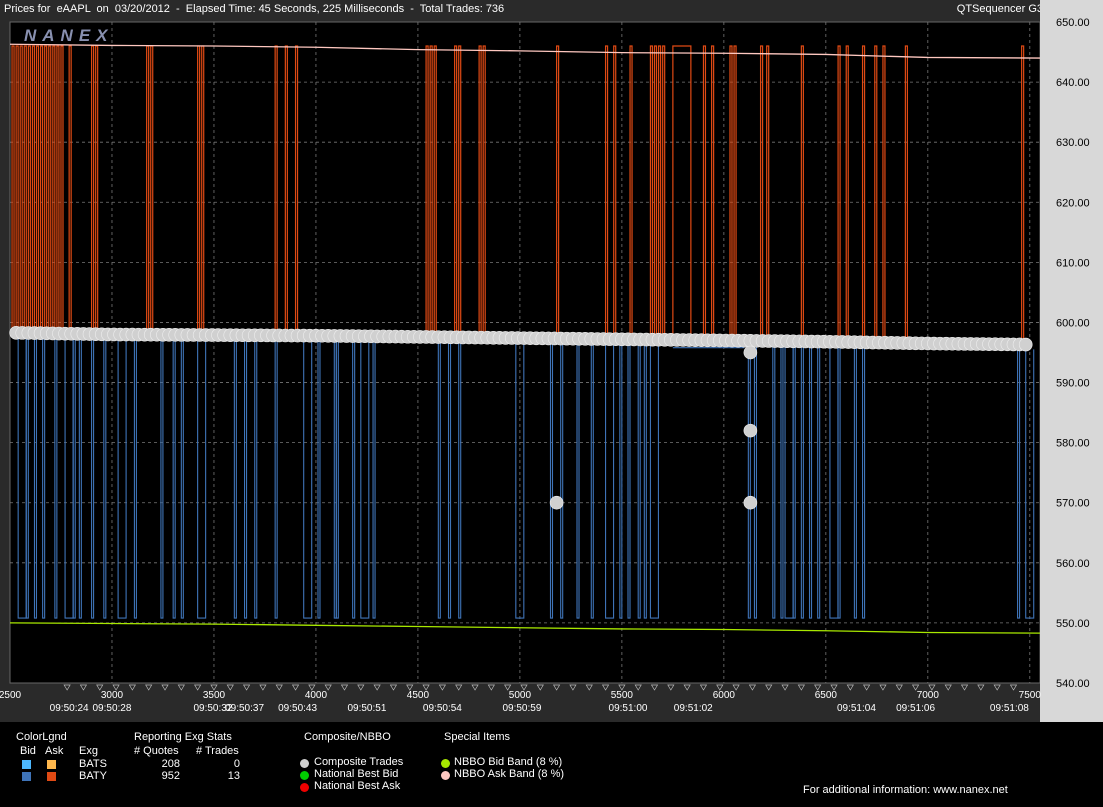  I want to click on exchange-name: BATY, so click(93, 776).